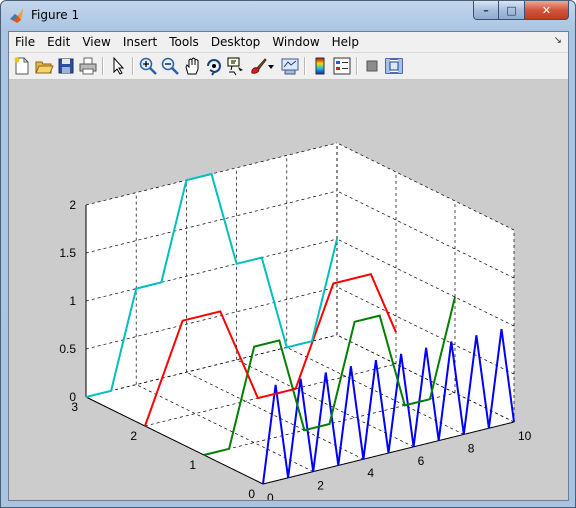  I want to click on figure-toolbar, so click(288, 66).